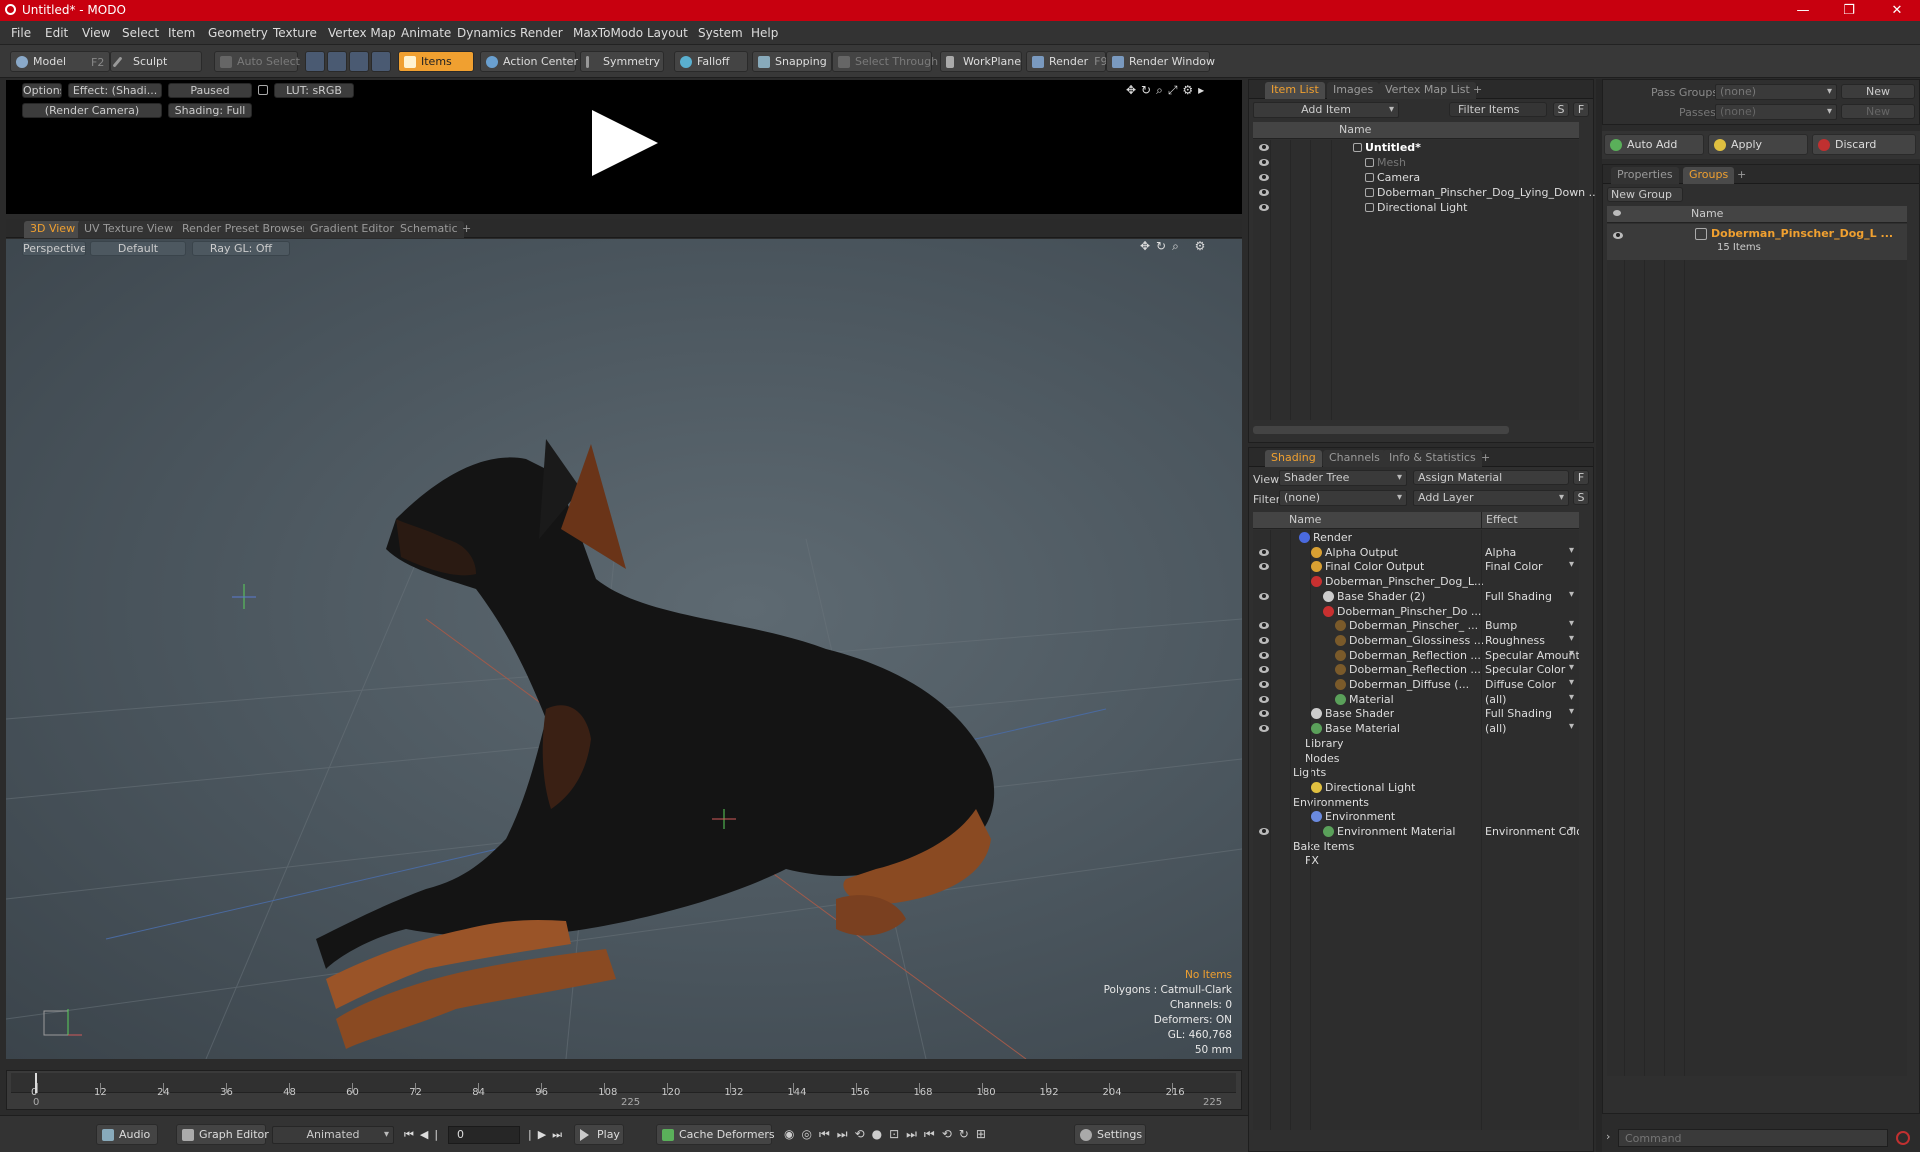  What do you see at coordinates (981, 61) in the screenshot?
I see `workplane-button: WorkPlane` at bounding box center [981, 61].